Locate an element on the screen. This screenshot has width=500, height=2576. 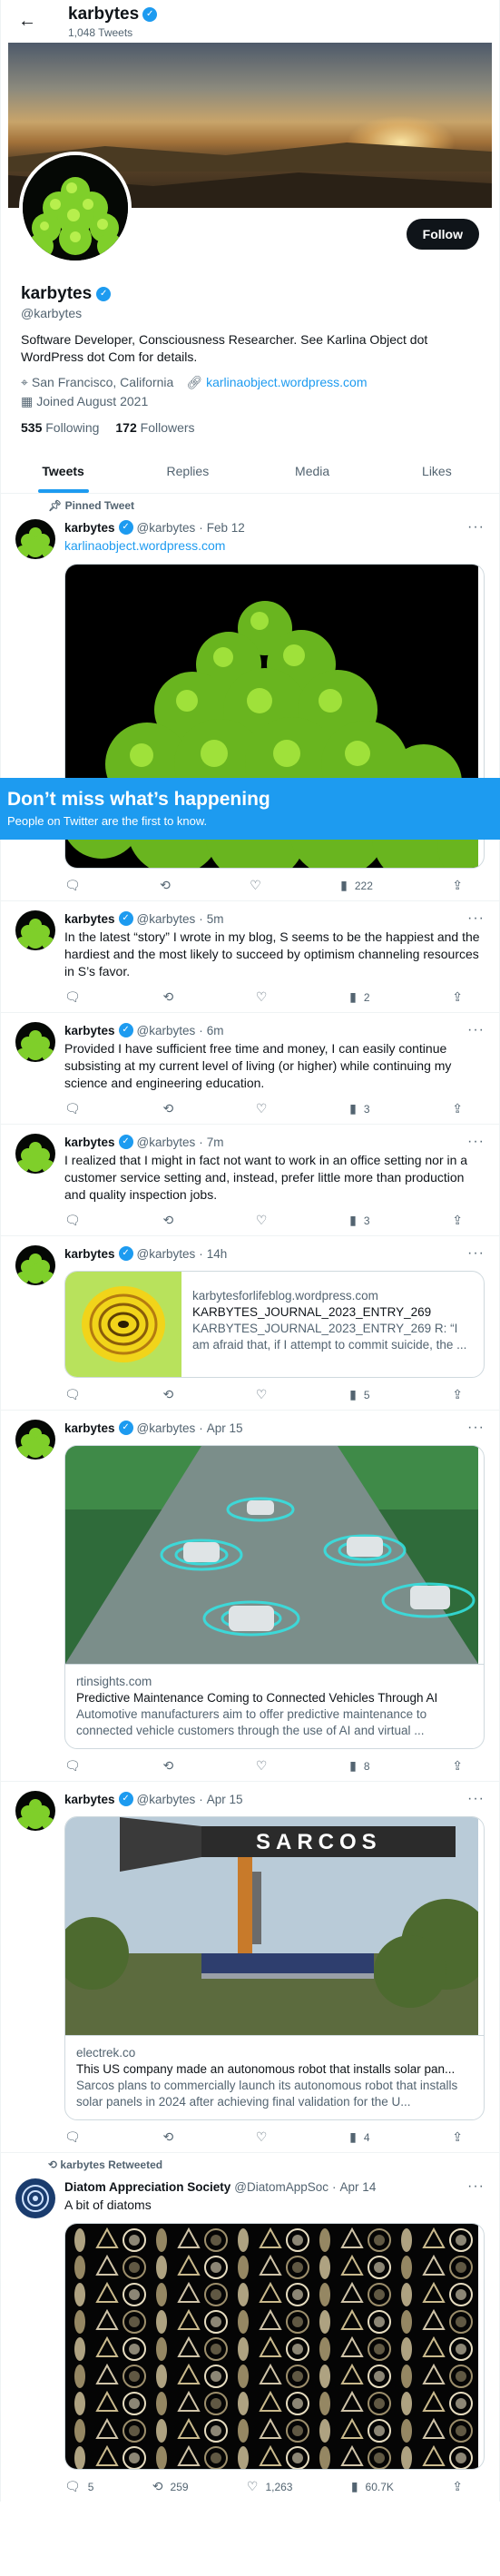
retweet-button: ⟲ 259 is located at coordinates (170, 2486).